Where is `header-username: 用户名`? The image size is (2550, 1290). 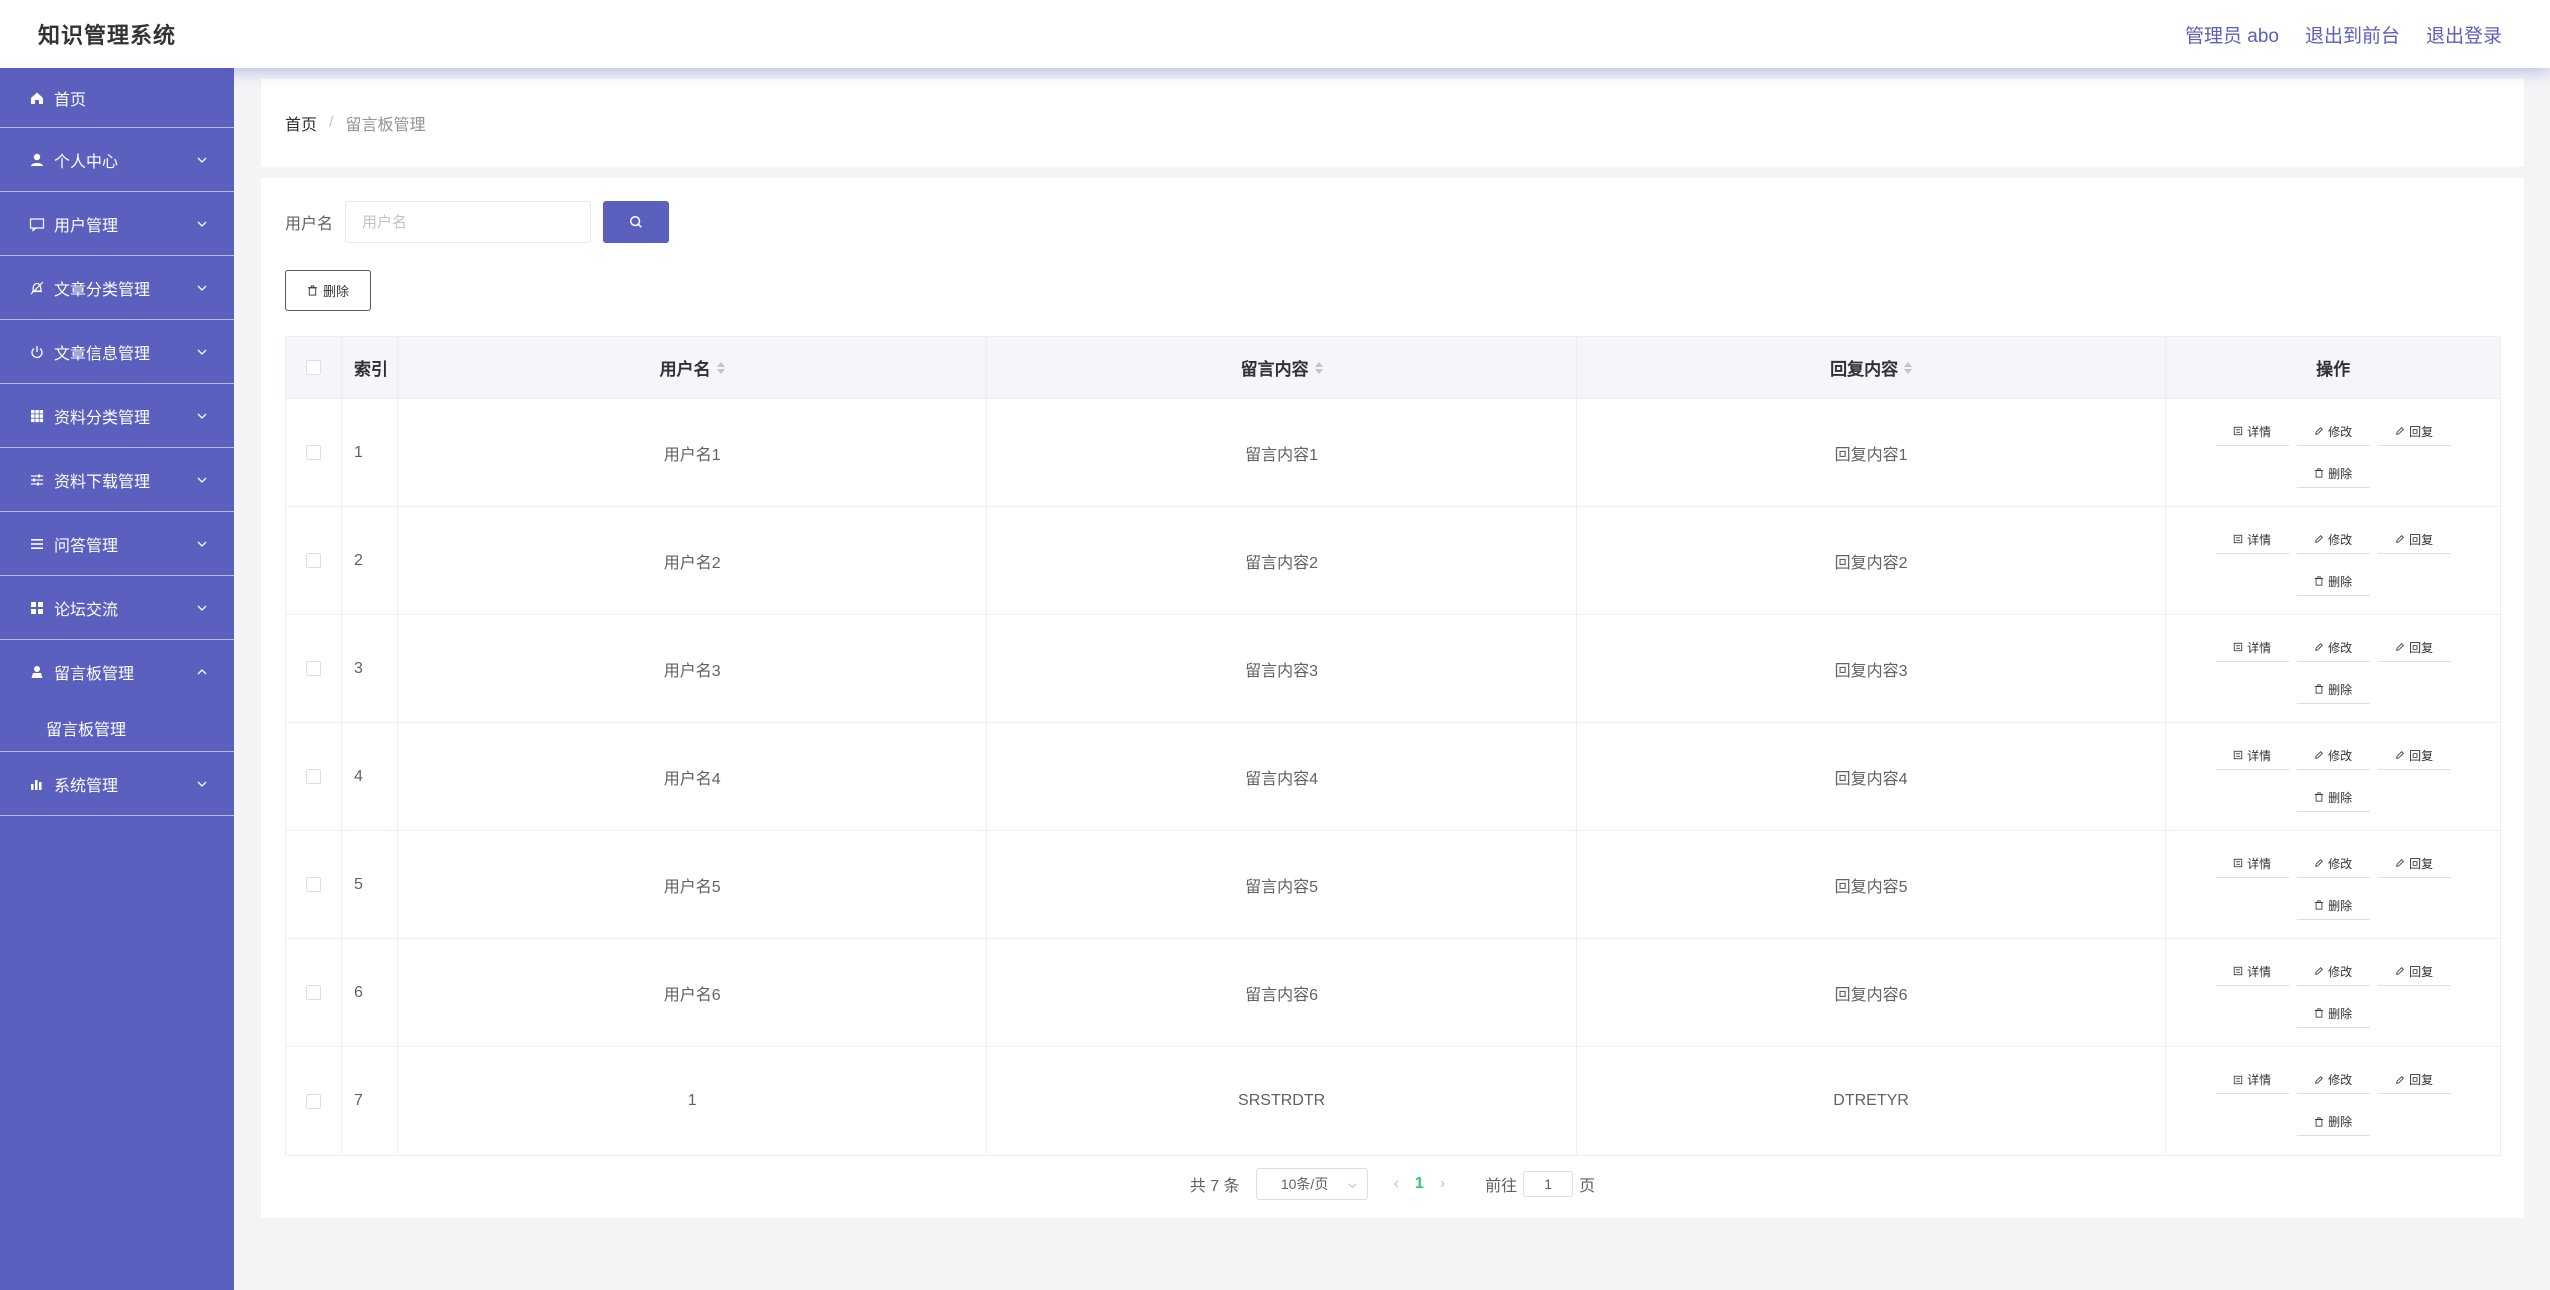 header-username: 用户名 is located at coordinates (693, 367).